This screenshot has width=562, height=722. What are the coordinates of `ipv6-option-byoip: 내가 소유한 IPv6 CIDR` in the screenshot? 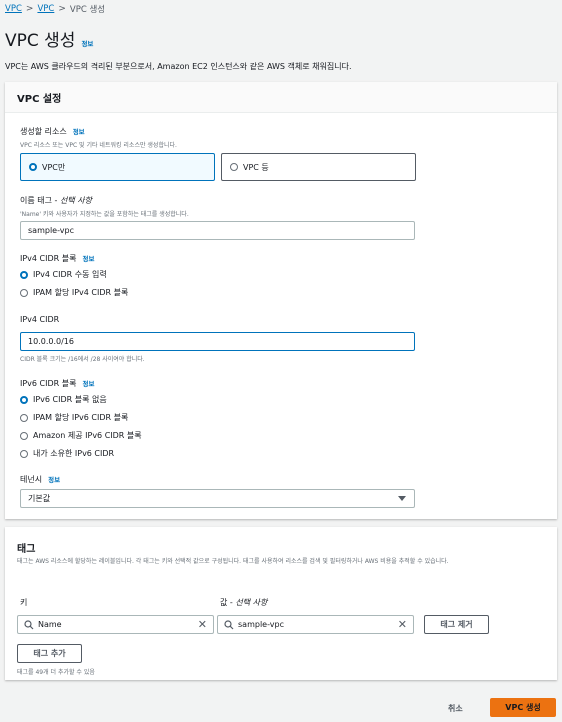 It's located at (67, 453).